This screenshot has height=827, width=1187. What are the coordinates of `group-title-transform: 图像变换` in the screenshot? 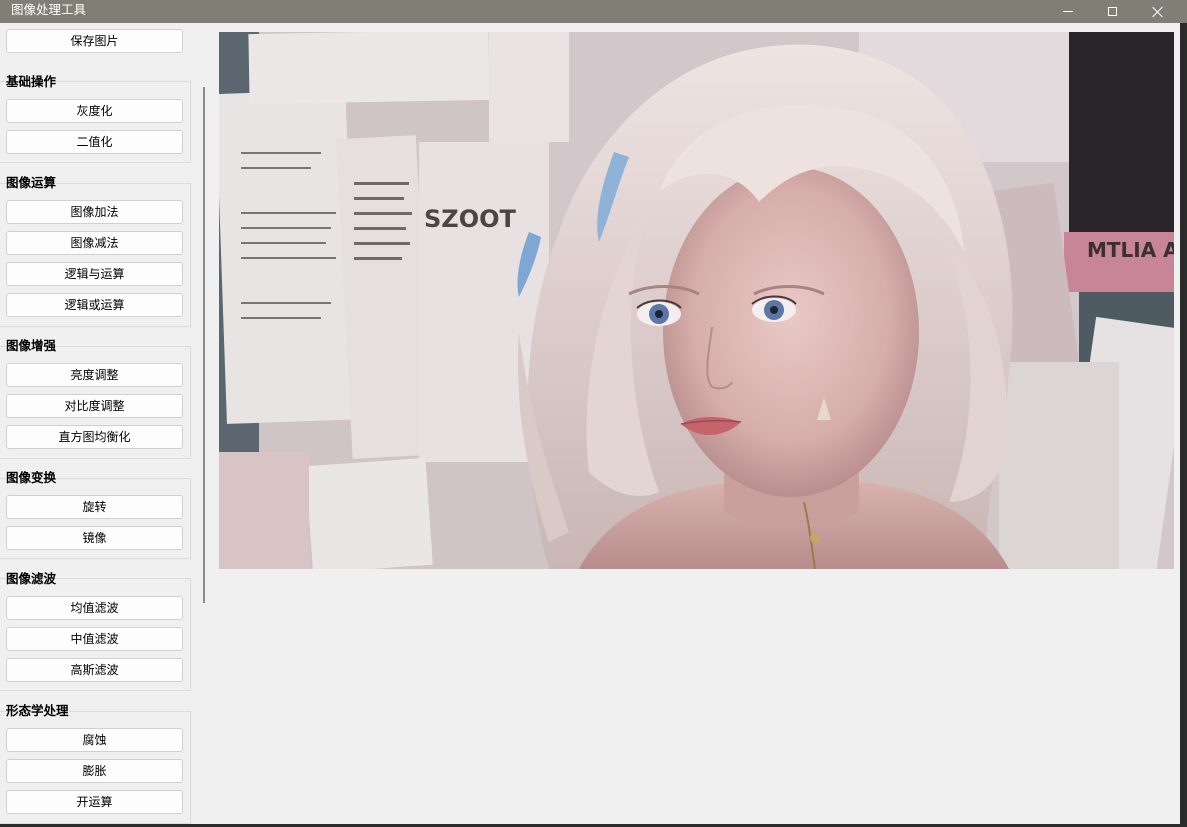 It's located at (31, 477).